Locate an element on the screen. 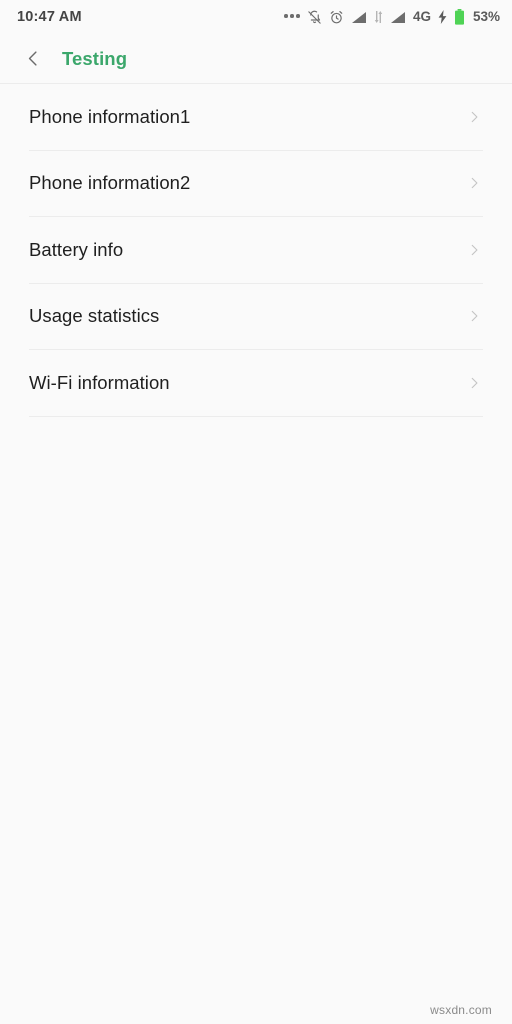 The width and height of the screenshot is (512, 1024). notifications-silenced-icon is located at coordinates (314, 17).